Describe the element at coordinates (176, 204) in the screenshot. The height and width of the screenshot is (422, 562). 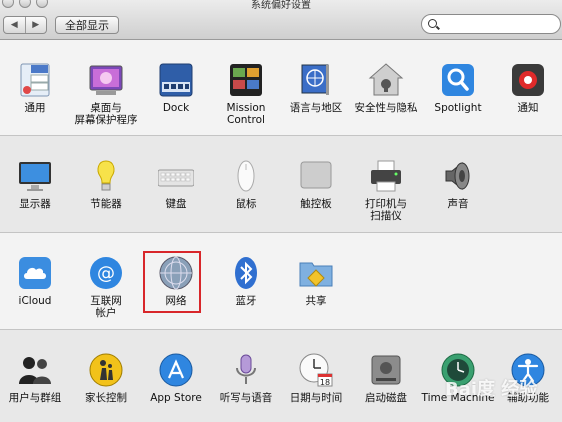
I see `pane-label: 键盘` at that location.